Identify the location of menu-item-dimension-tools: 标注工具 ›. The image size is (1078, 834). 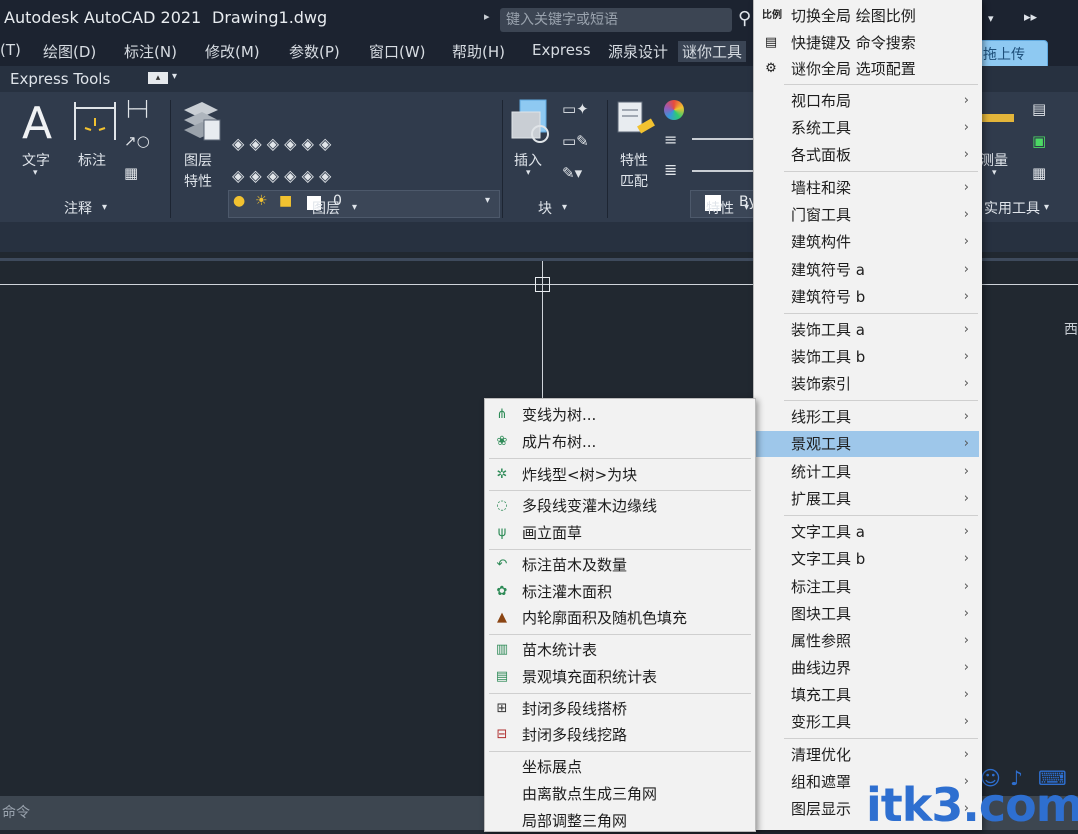
(866, 587).